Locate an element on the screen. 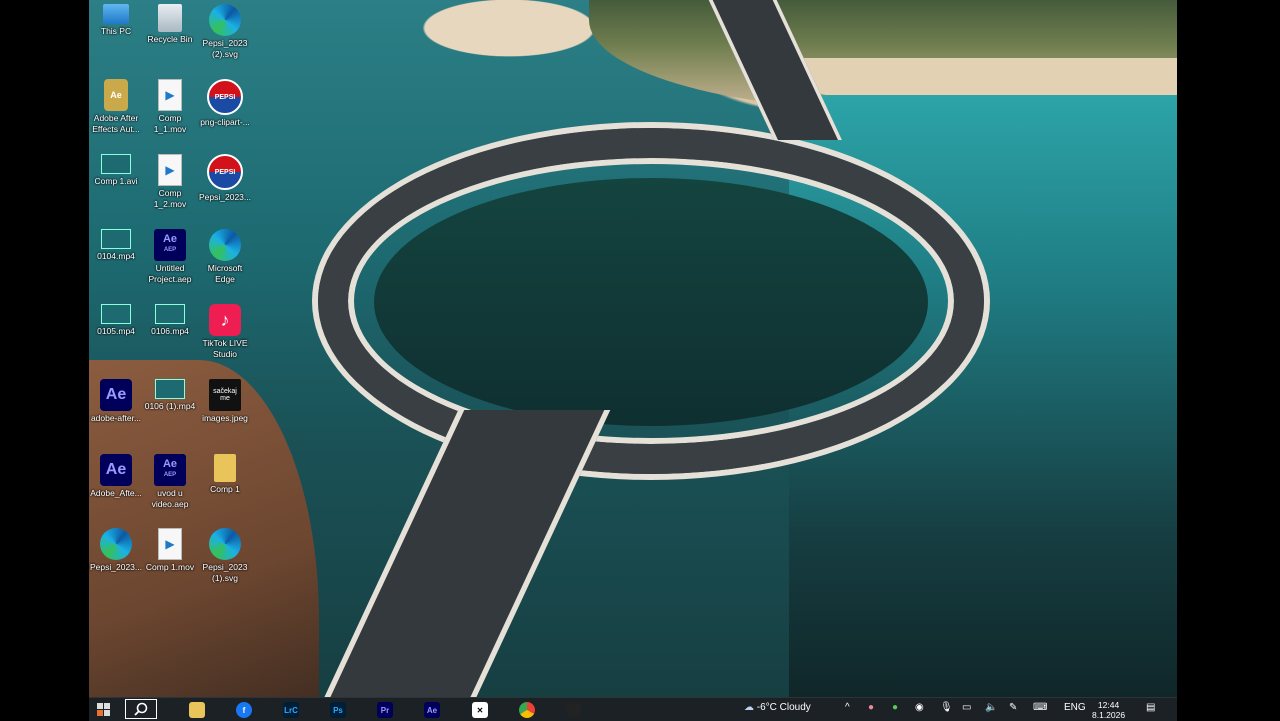 Image resolution: width=1280 pixels, height=721 pixels. video-thumb-icon is located at coordinates (116, 164).